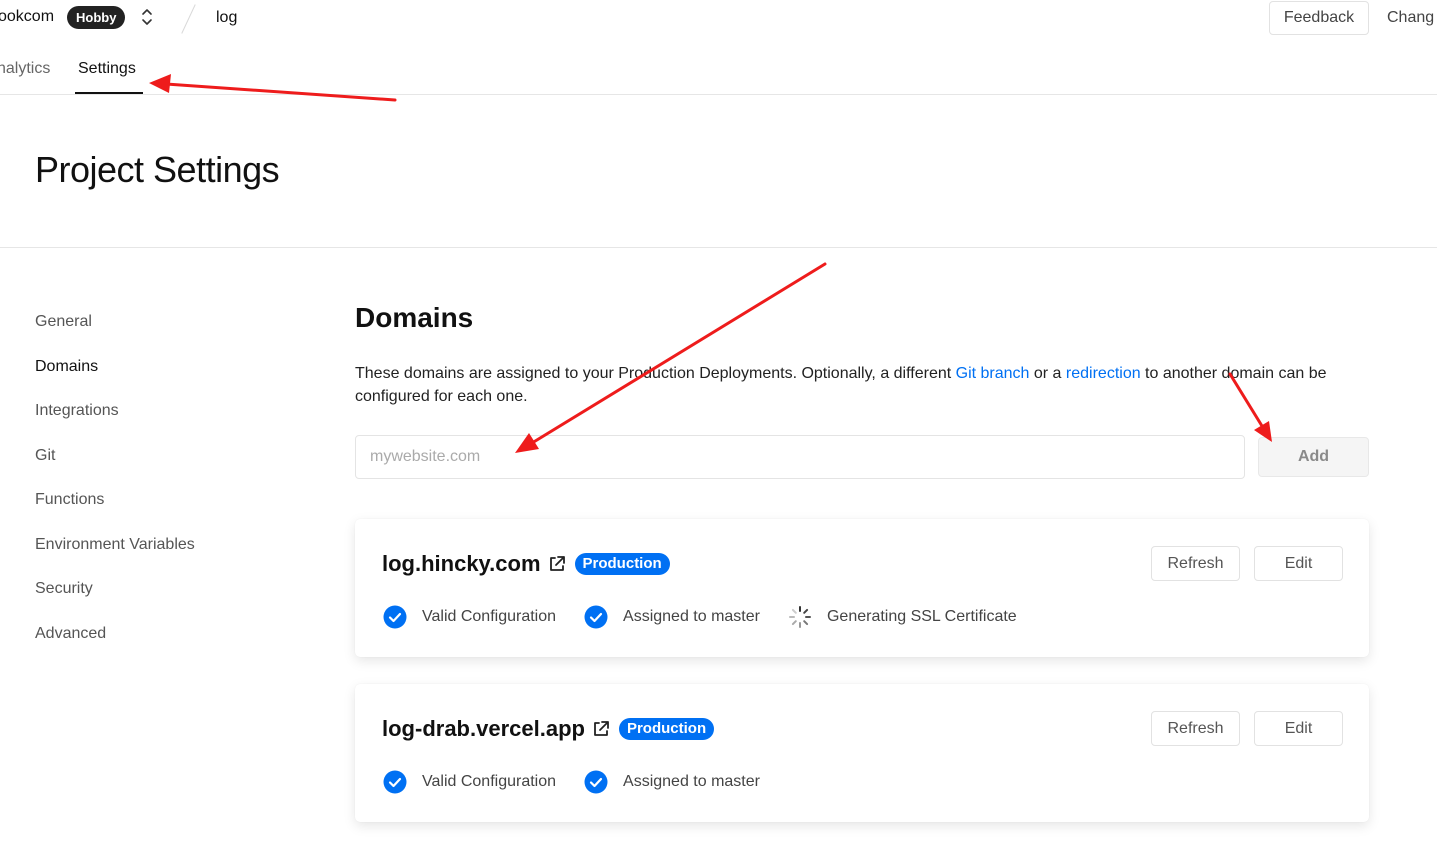 Image resolution: width=1437 pixels, height=842 pixels. Describe the element at coordinates (27, 17) in the screenshot. I see `team-name: ookcom` at that location.